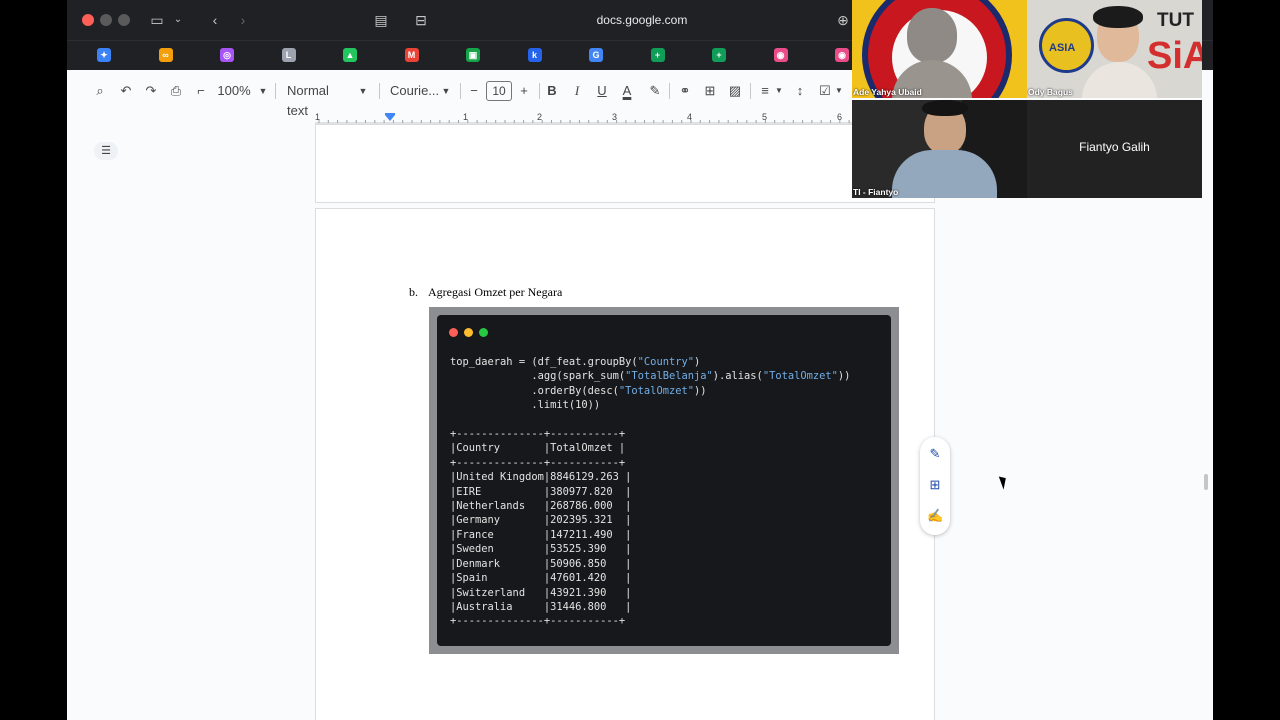  I want to click on first-line-indent-icon, so click(390, 114).